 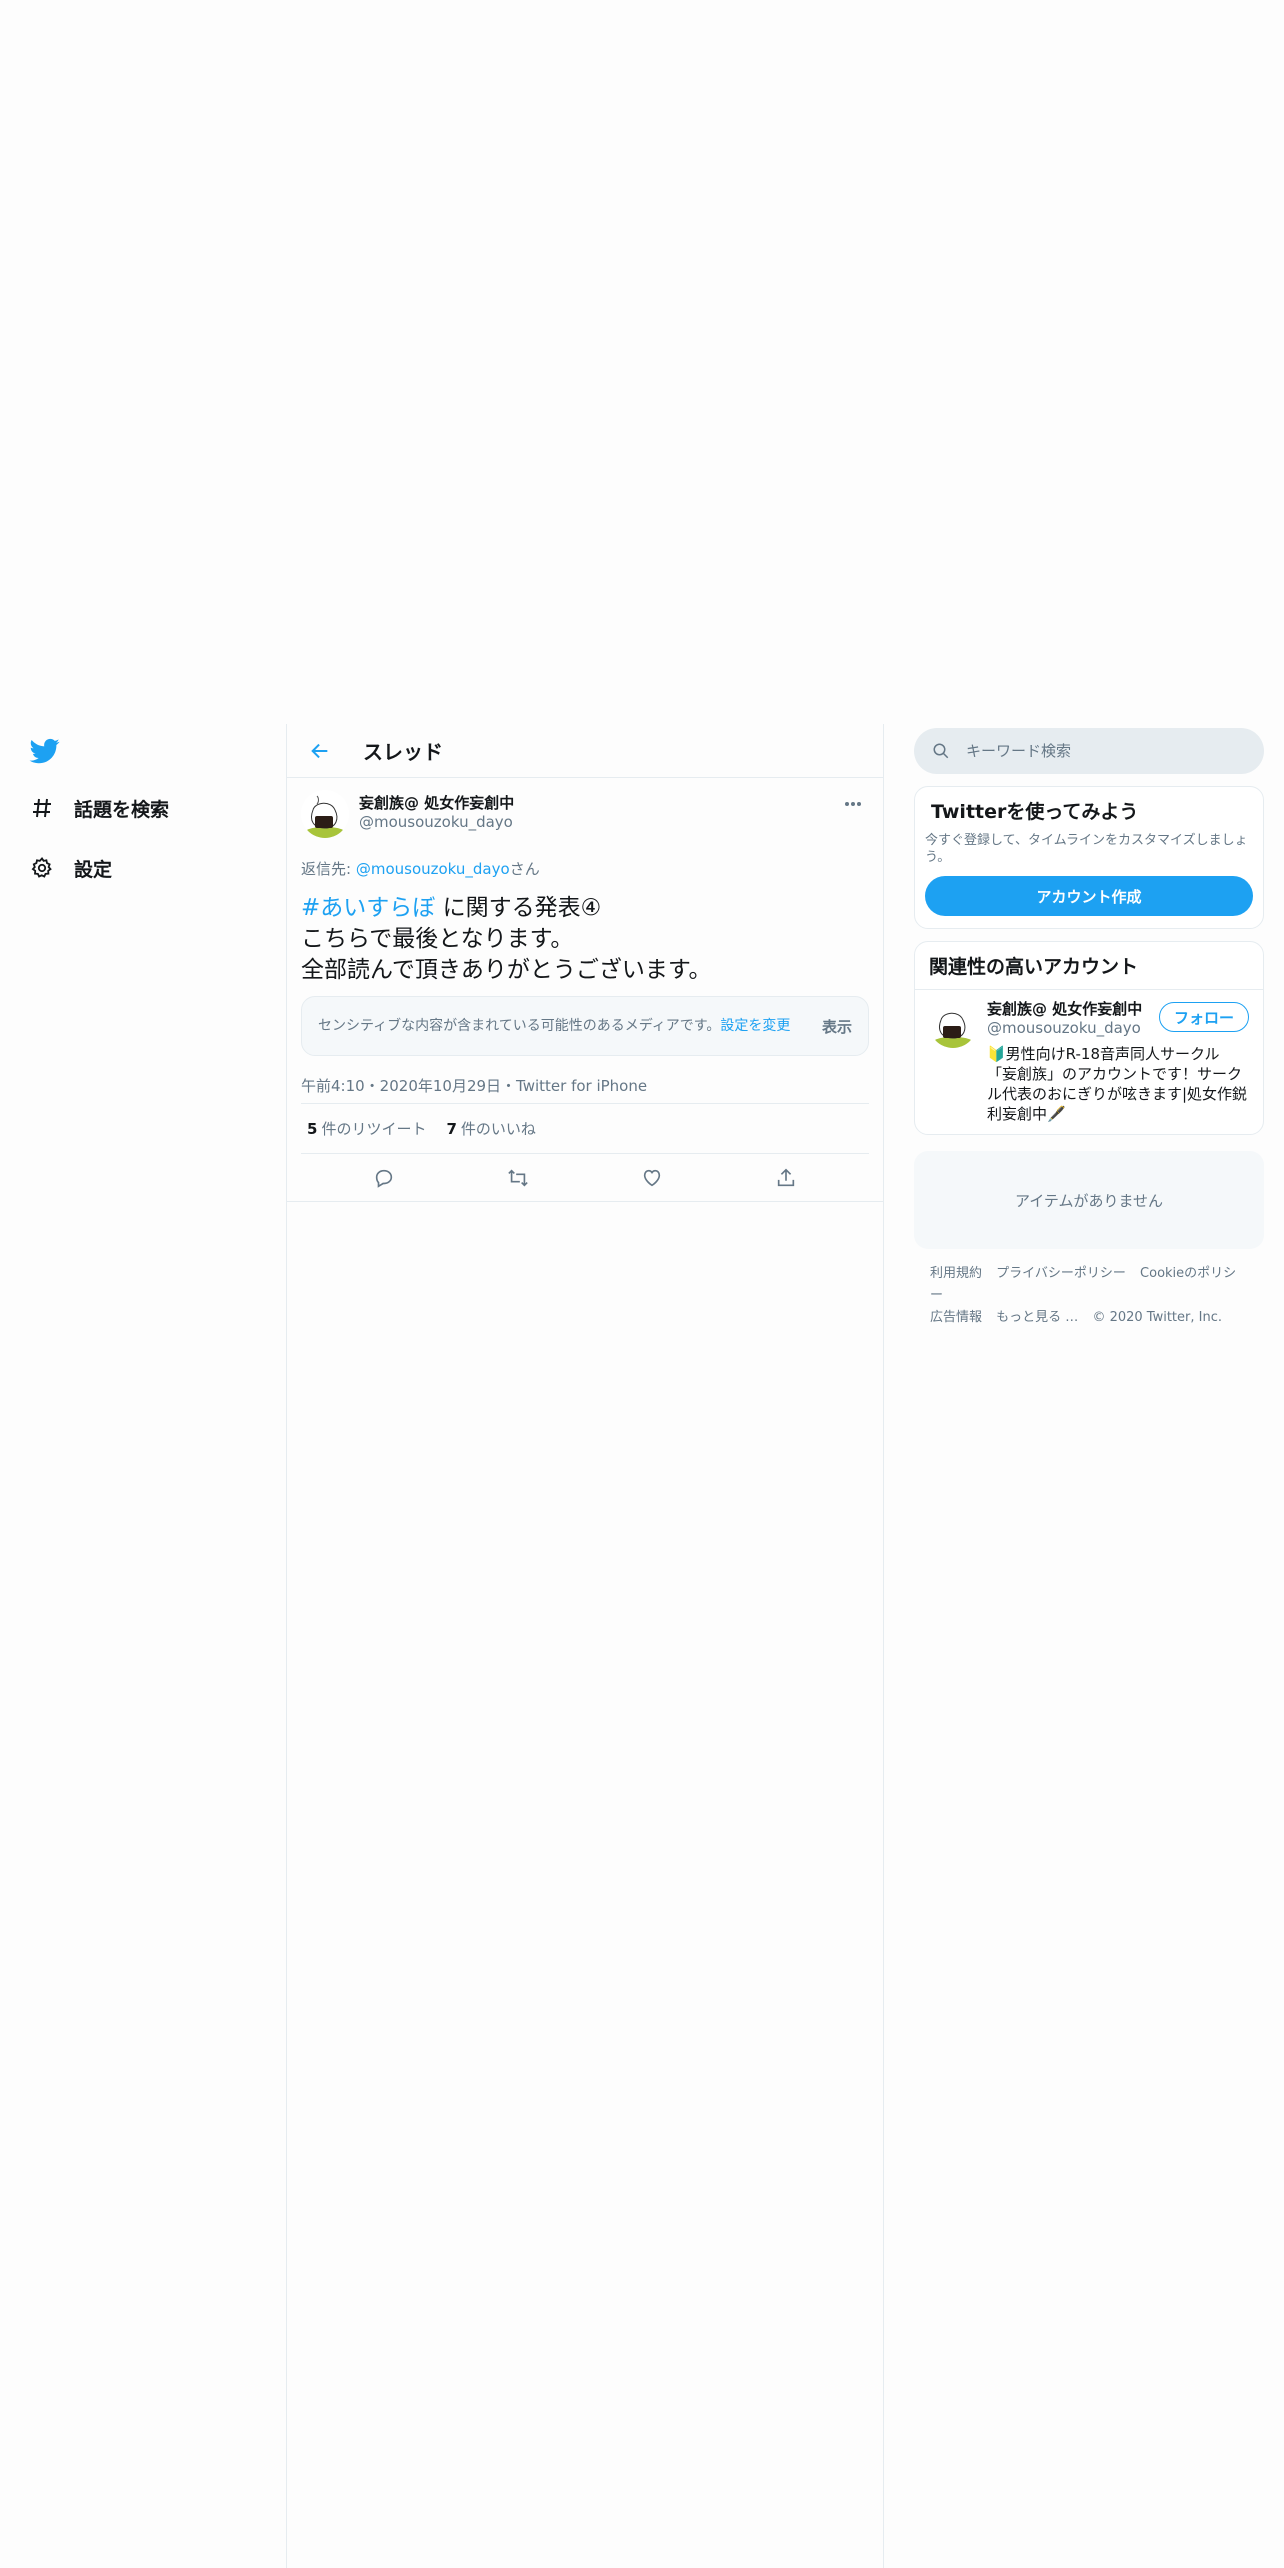 What do you see at coordinates (368, 908) in the screenshot?
I see `hashtag-link: #あいすらぼ` at bounding box center [368, 908].